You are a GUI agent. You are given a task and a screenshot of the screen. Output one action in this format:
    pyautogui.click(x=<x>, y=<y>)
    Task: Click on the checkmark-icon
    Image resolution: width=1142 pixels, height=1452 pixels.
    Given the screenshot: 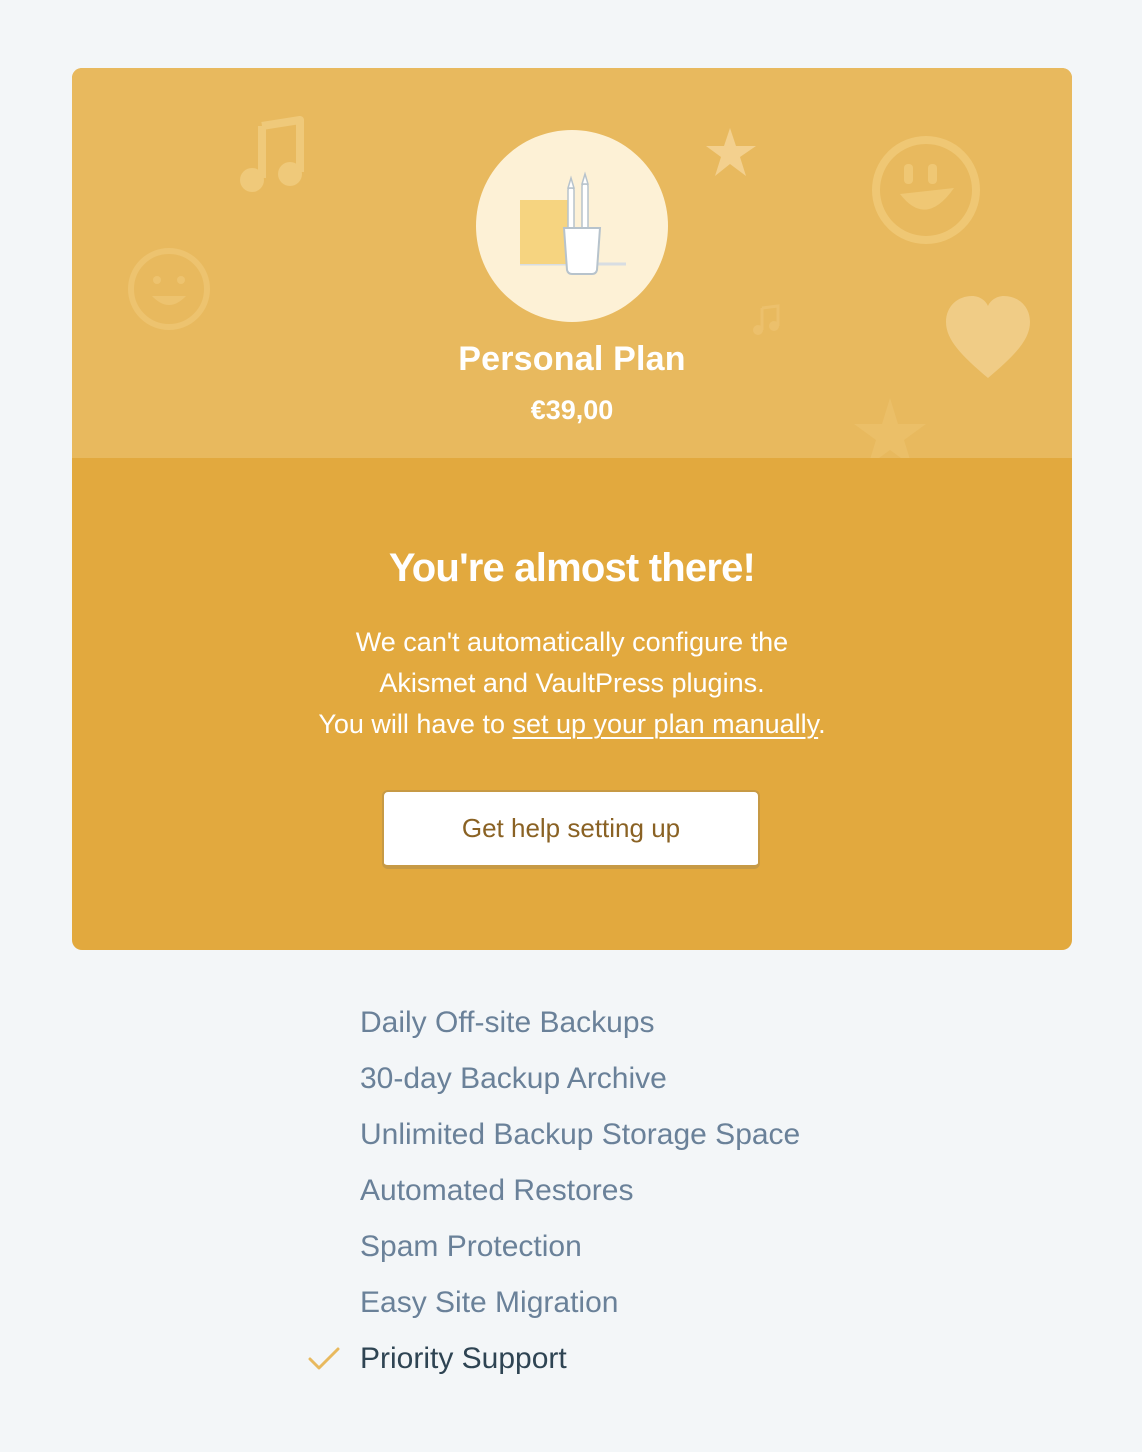 What is the action you would take?
    pyautogui.click(x=324, y=1358)
    